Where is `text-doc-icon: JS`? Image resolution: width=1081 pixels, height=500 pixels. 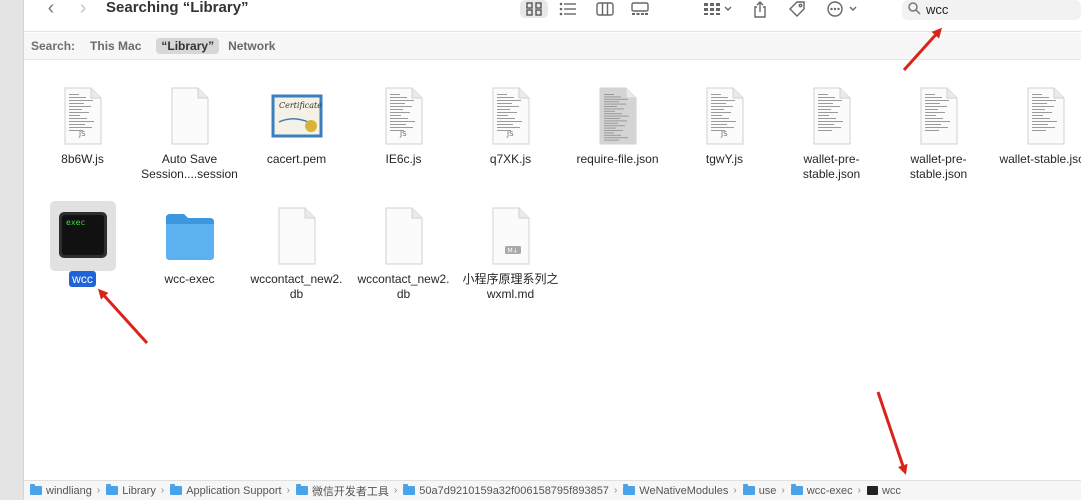
text-doc-icon: JS is located at coordinates (82, 116).